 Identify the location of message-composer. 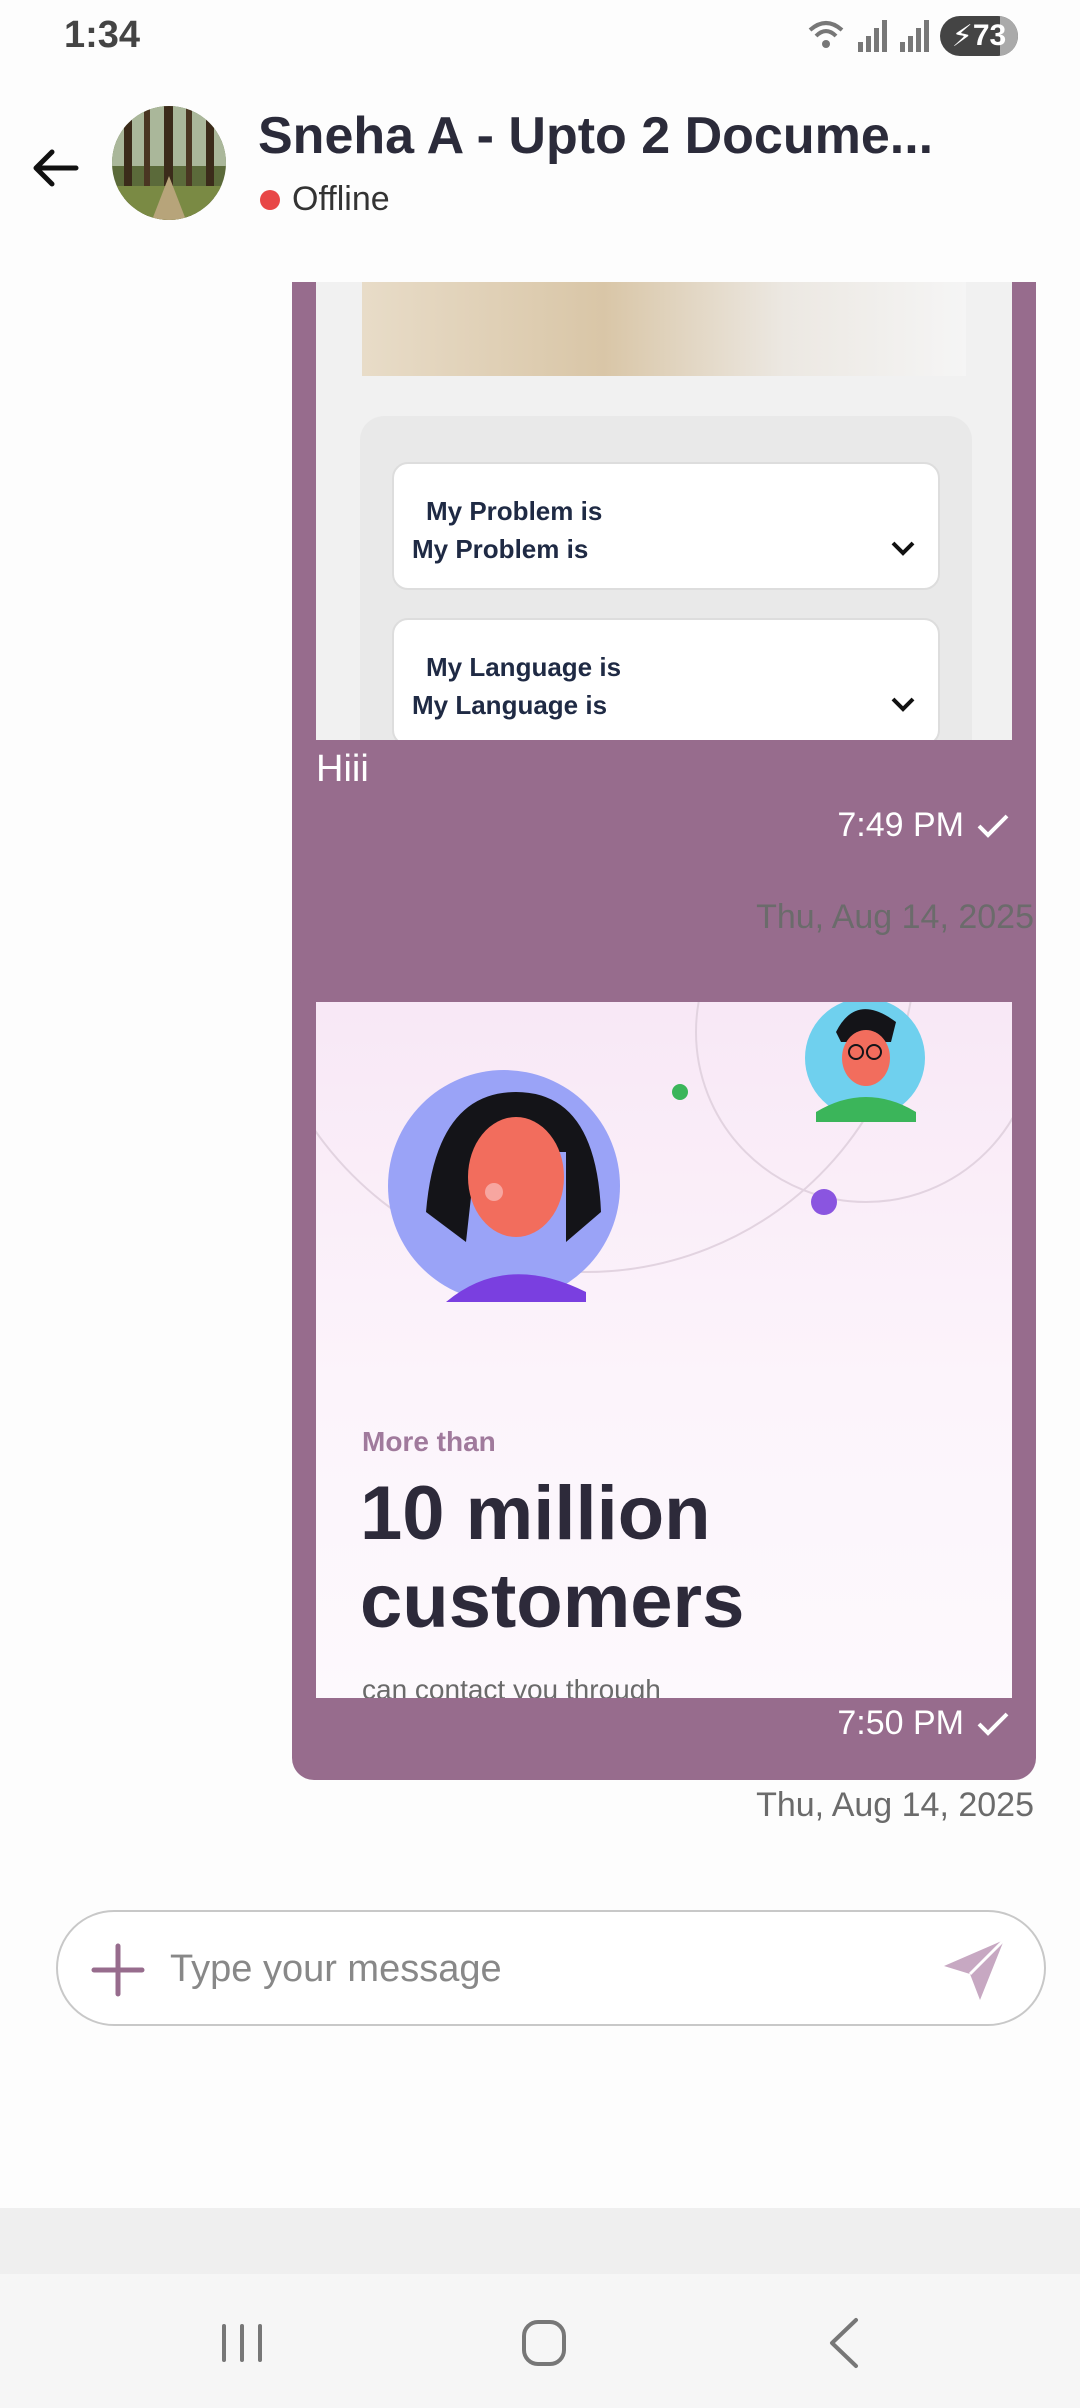
(551, 1968).